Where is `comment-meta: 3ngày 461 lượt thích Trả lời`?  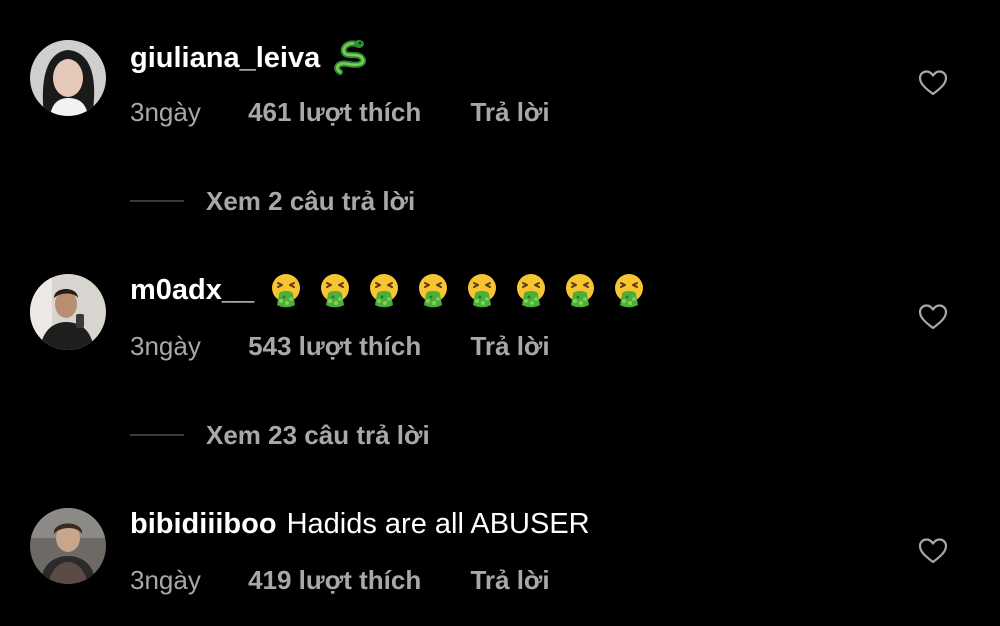 comment-meta: 3ngày 461 lượt thích Trả lời is located at coordinates (340, 112).